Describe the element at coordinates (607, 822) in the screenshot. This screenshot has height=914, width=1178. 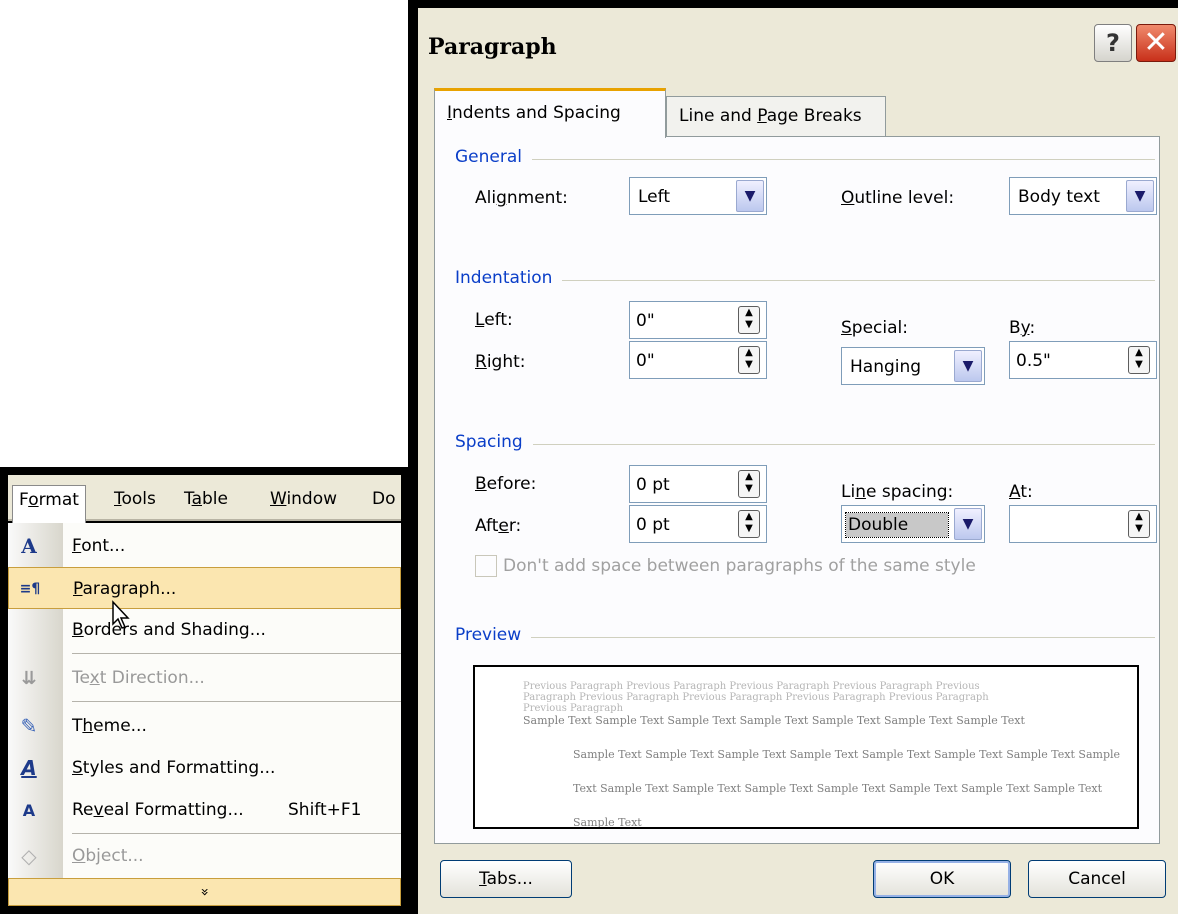
I see `preview-sample-line: Sample Text` at that location.